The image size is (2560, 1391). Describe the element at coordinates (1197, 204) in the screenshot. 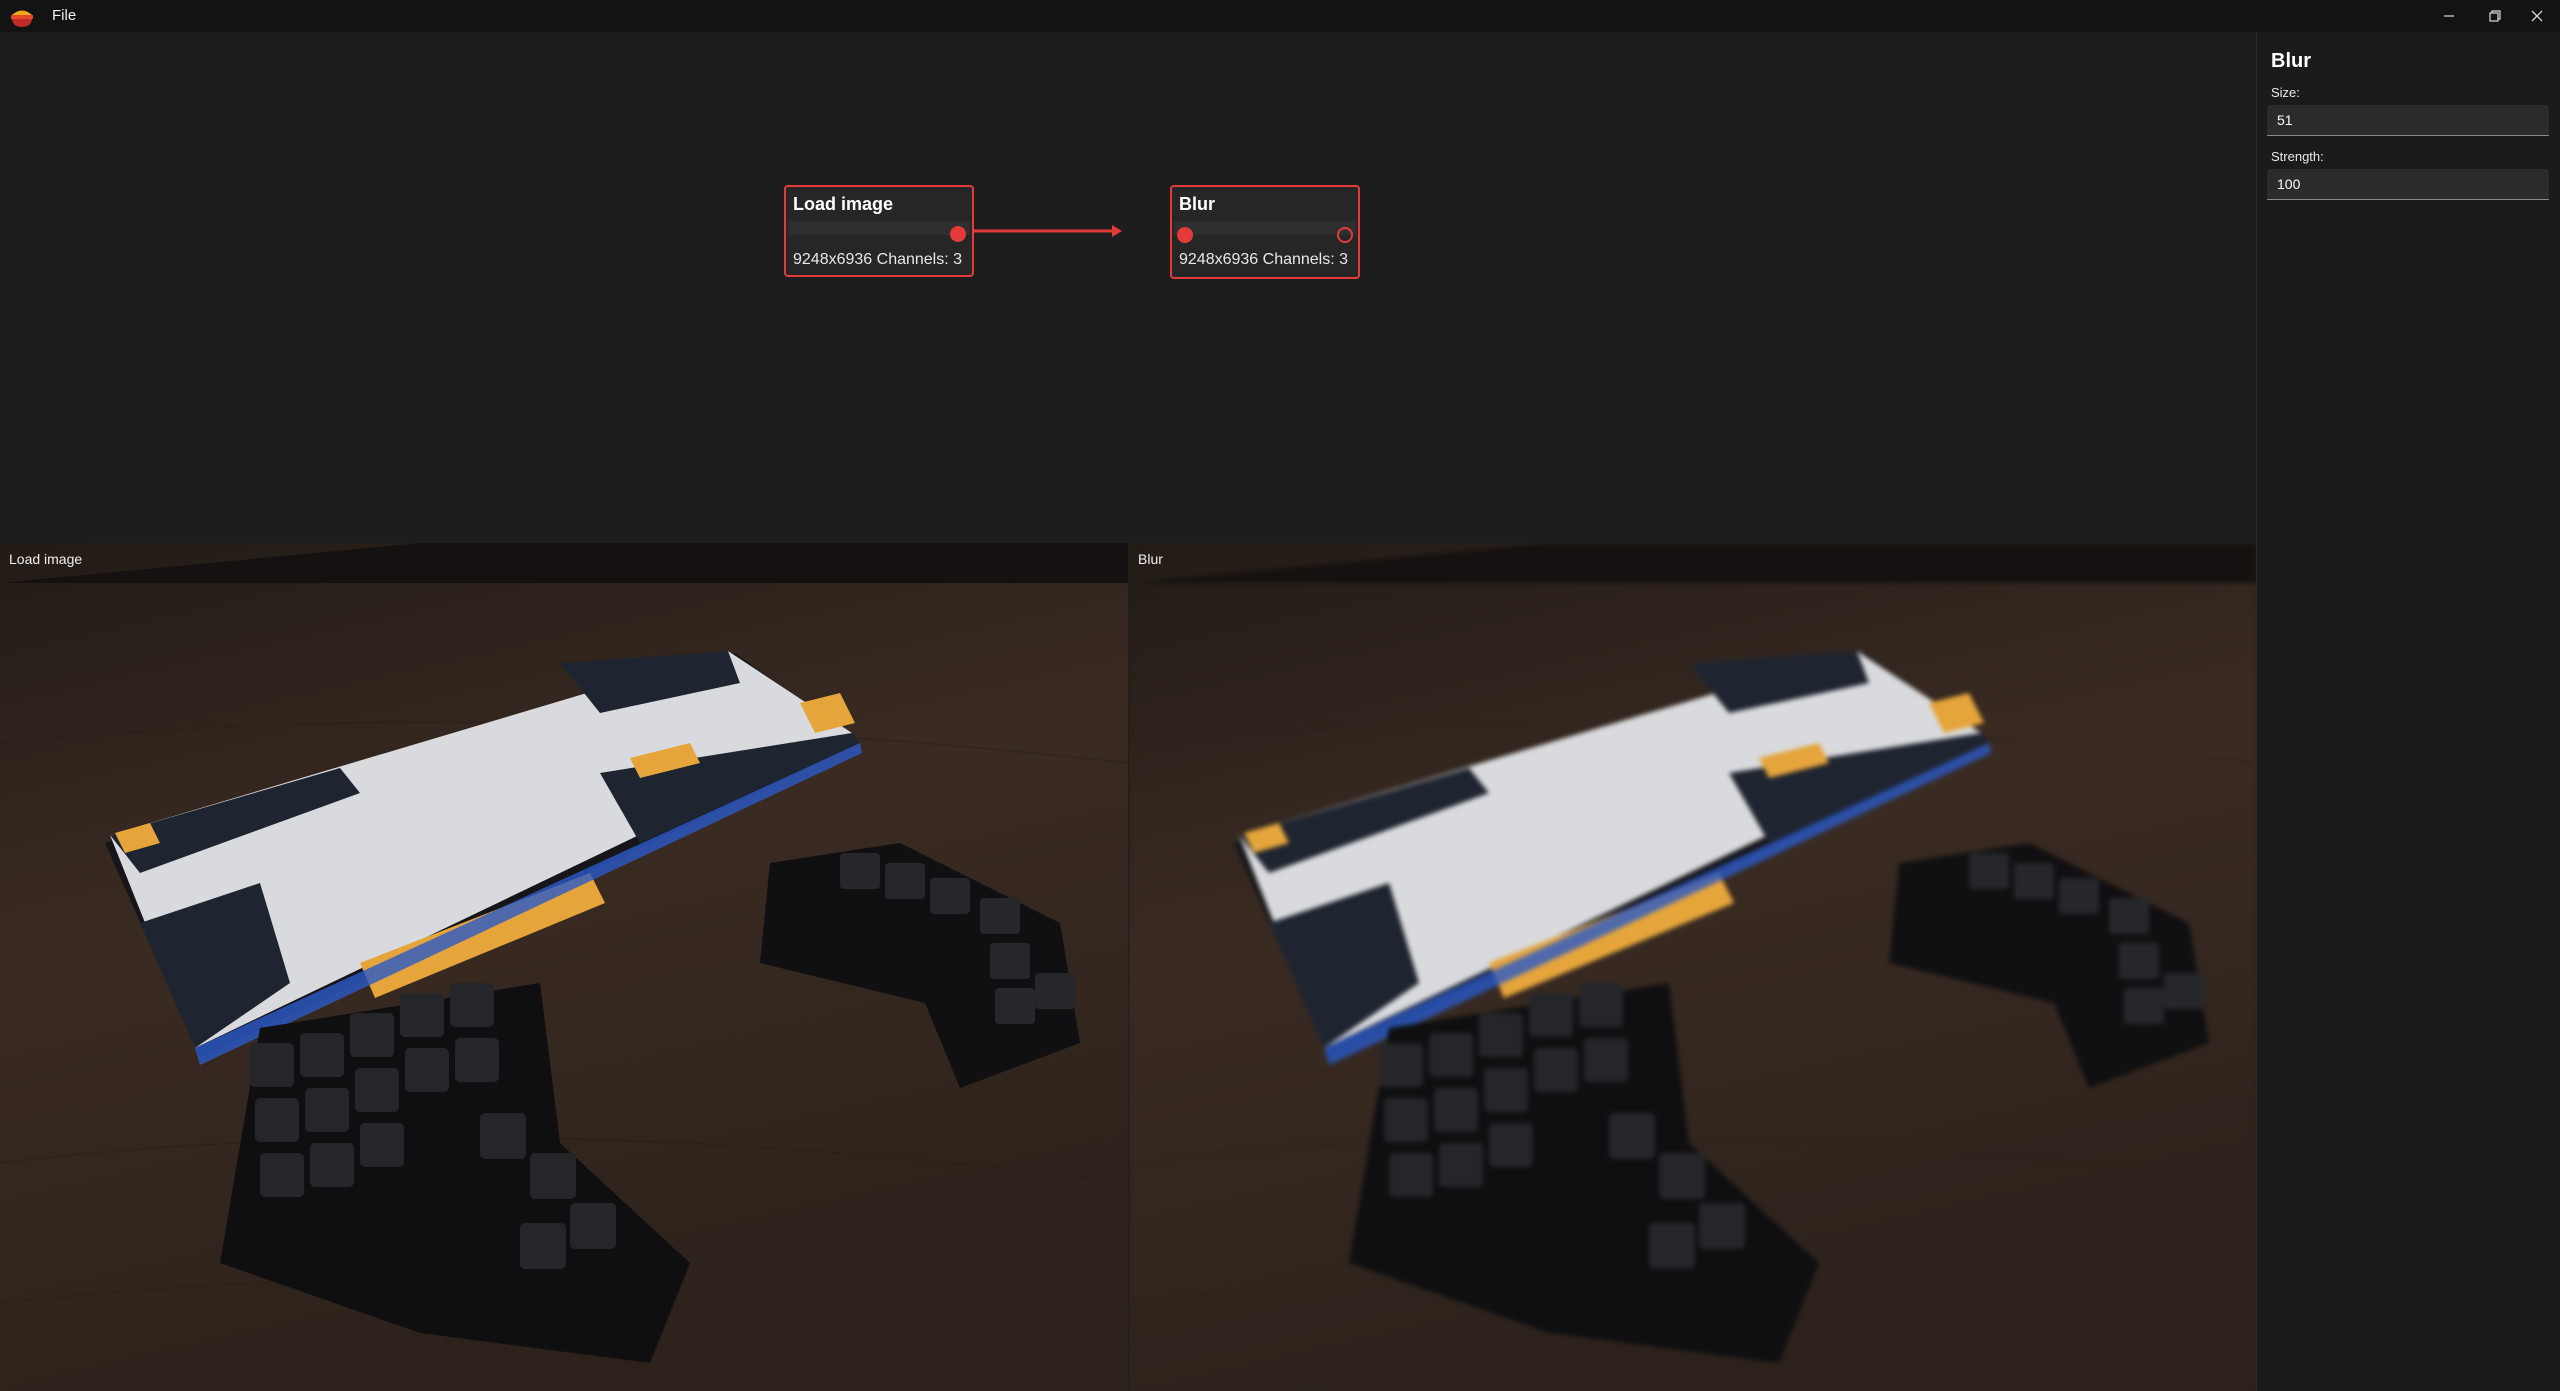

I see `node-title: Blur` at that location.